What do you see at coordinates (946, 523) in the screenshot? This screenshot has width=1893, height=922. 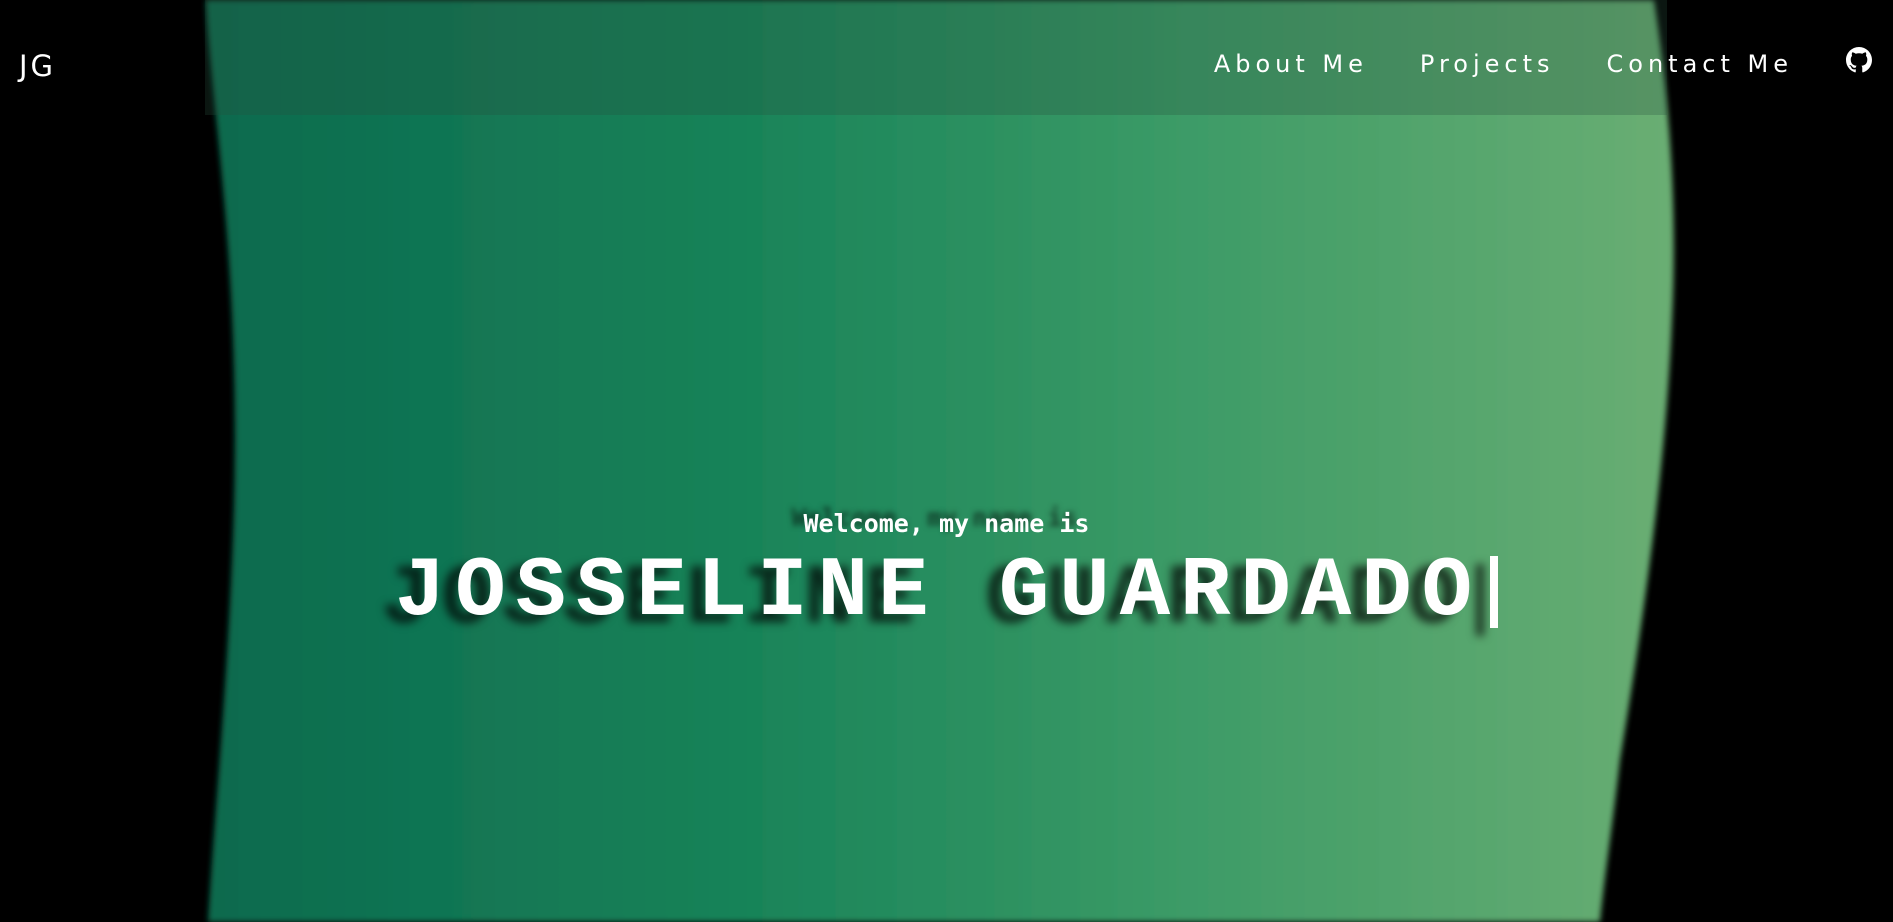 I see `hero-greeting: Welcome, my name is` at bounding box center [946, 523].